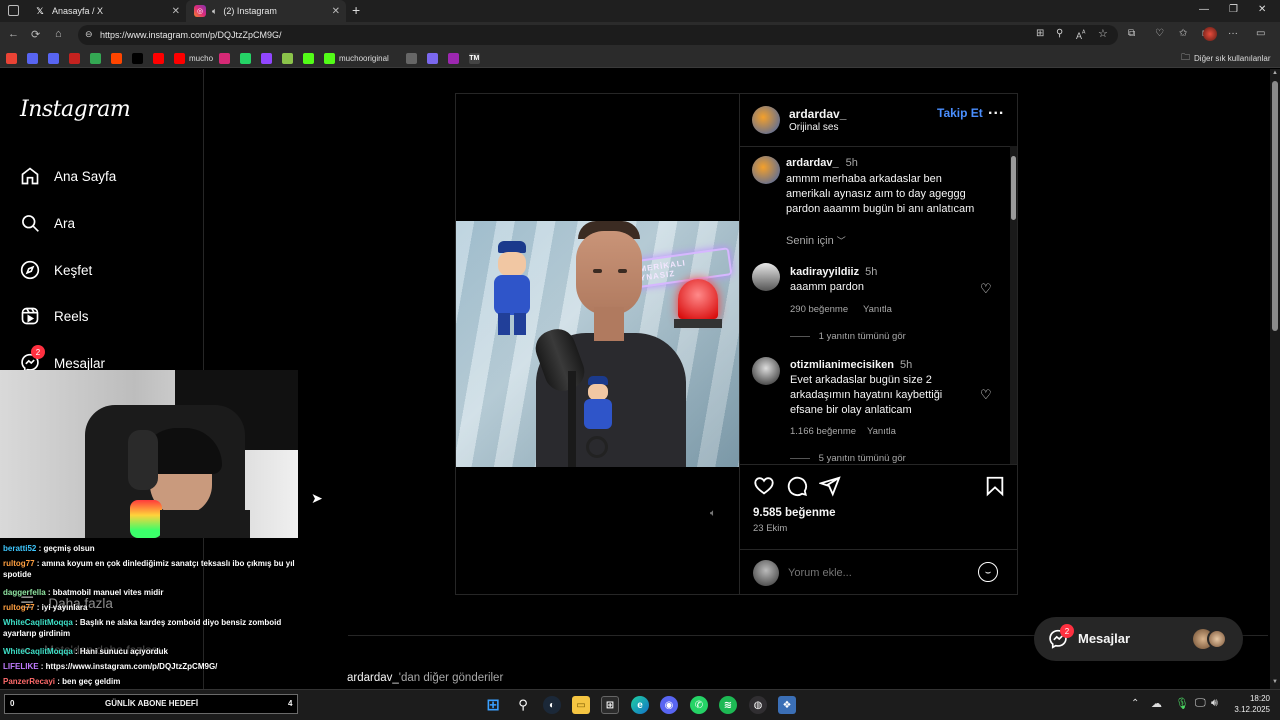 This screenshot has width=1280, height=720. Describe the element at coordinates (13, 10) in the screenshot. I see `tab-actions-icon` at that location.